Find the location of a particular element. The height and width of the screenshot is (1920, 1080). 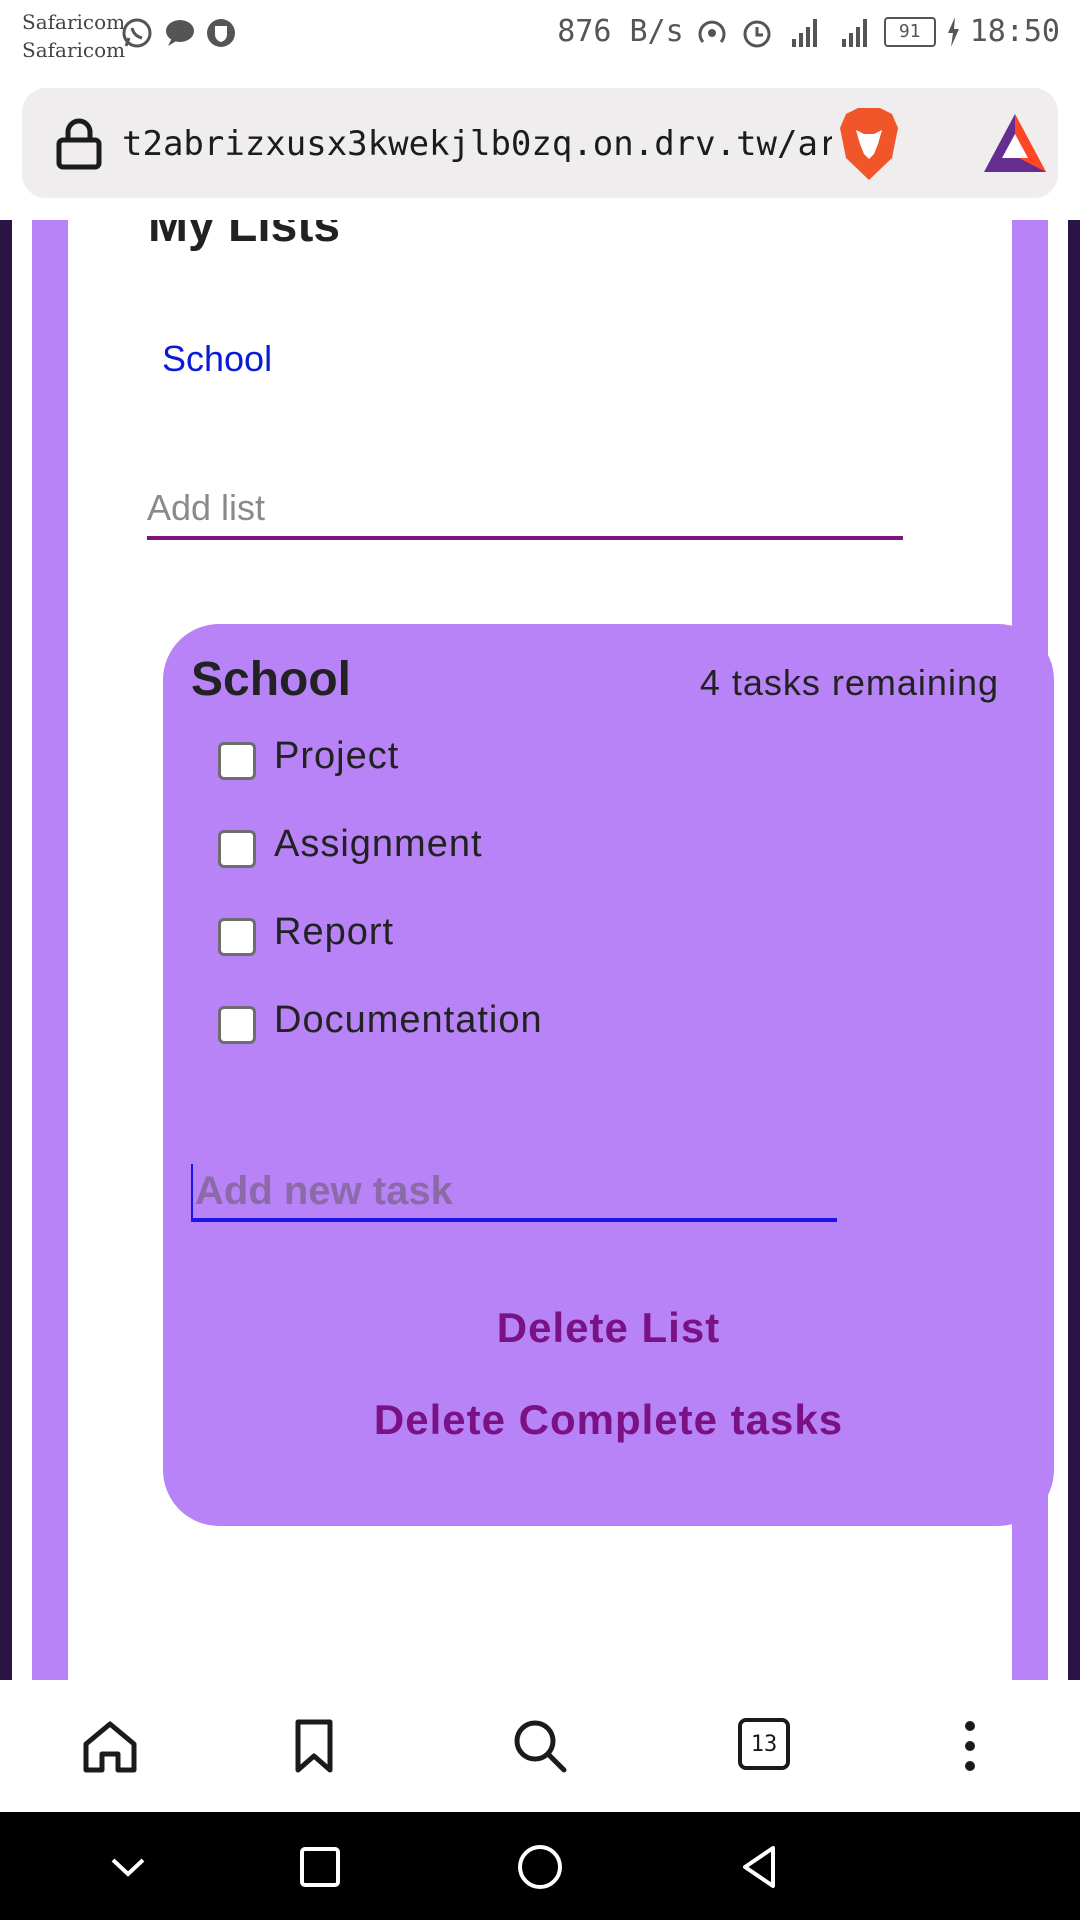

signal-2g-icon is located at coordinates (804, 32).